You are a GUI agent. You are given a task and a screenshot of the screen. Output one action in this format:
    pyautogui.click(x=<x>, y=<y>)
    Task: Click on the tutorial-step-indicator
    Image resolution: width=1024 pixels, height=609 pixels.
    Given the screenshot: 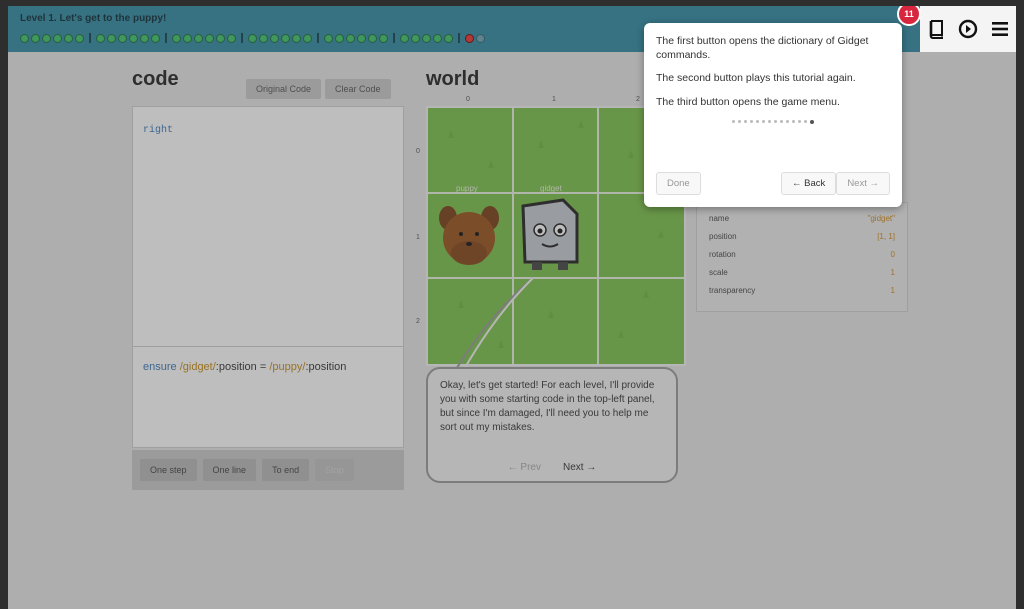 What is the action you would take?
    pyautogui.click(x=773, y=121)
    